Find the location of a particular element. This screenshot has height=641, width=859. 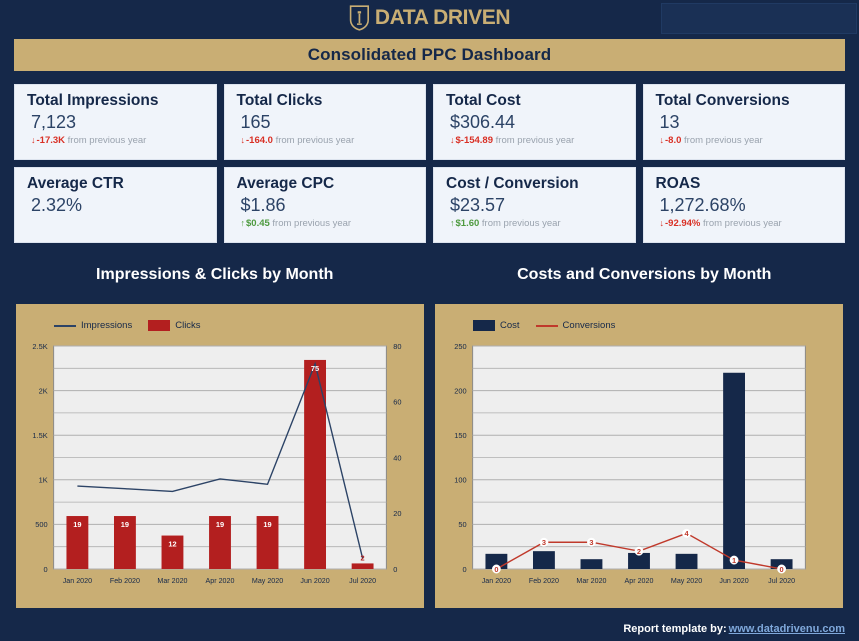

kpi-delta: ↑$1.60 from previous year is located at coordinates (534, 223).